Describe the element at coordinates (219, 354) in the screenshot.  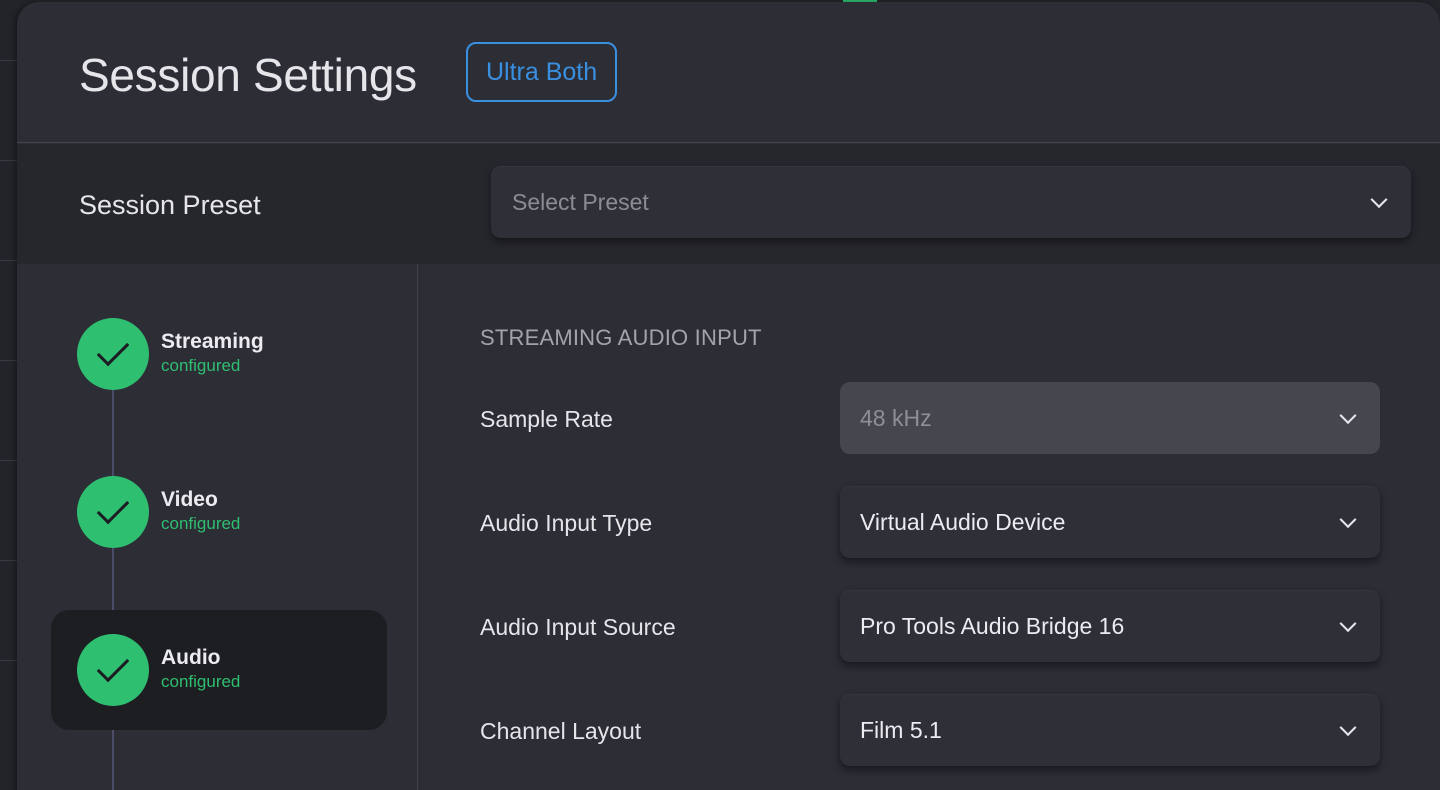
I see `step-streaming: Streaming configured` at that location.